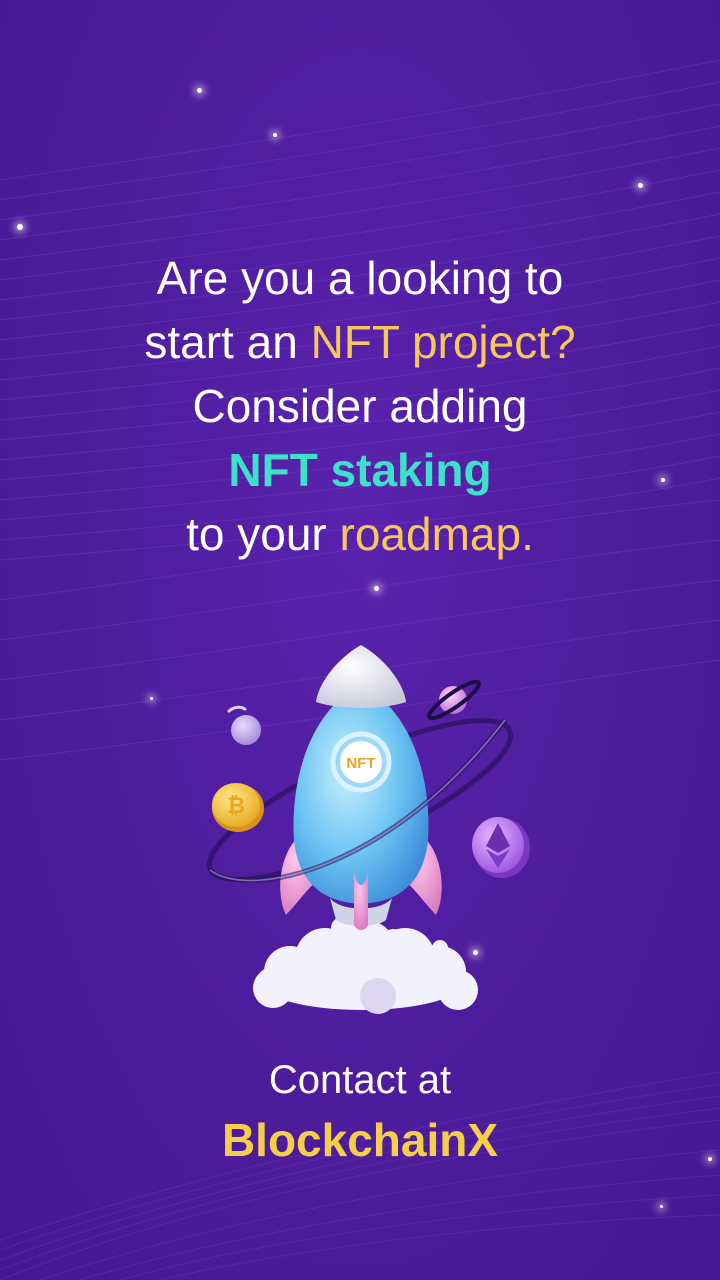 The image size is (720, 1280). I want to click on rocket-illustration: NFT ₿, so click(368, 829).